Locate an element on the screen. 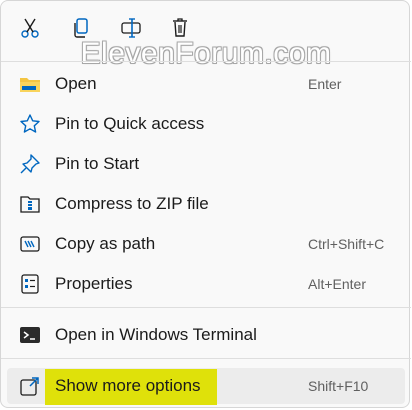 The width and height of the screenshot is (412, 410). menu-item-shortcut: Ctrl+Shift+C is located at coordinates (346, 244).